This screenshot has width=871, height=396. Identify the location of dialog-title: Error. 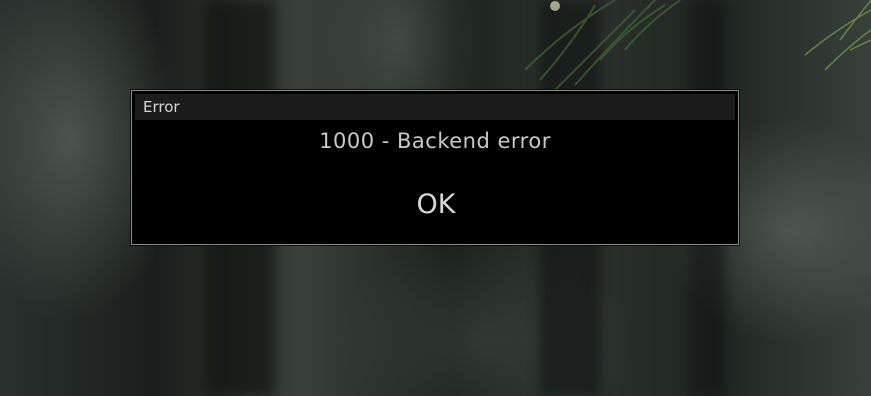
(435, 107).